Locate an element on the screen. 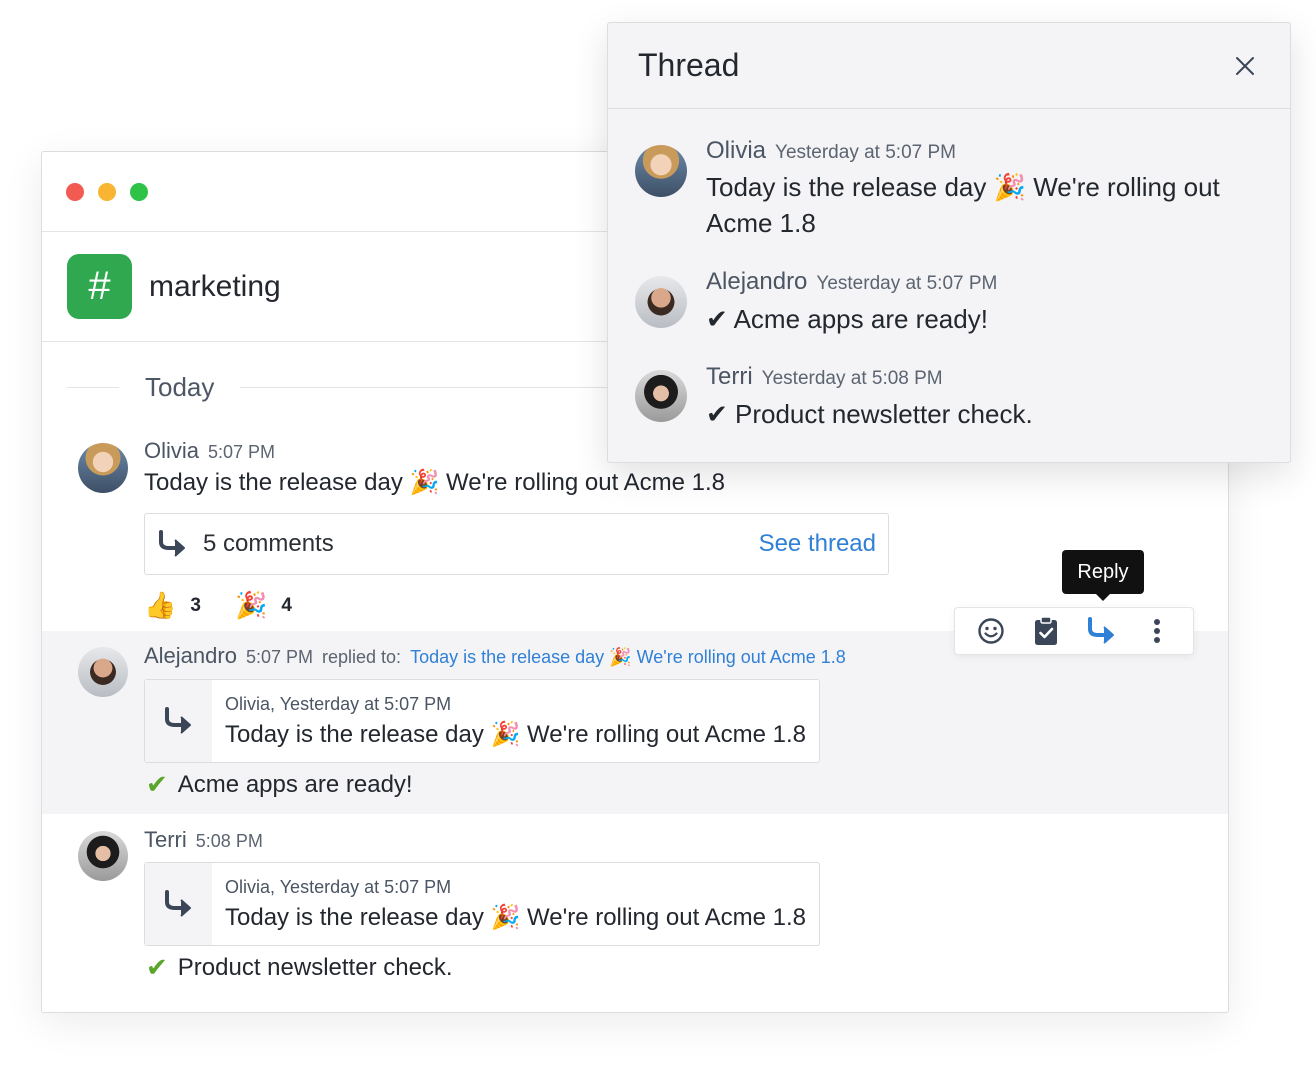 Image resolution: width=1316 pixels, height=1070 pixels. message-time: 5:08 PM is located at coordinates (229, 841).